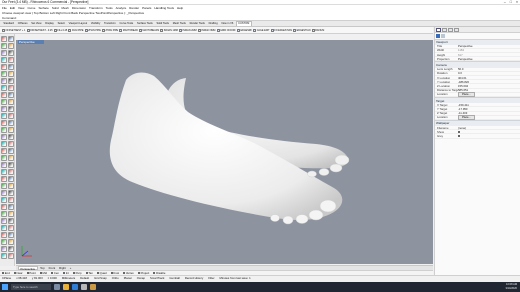 This screenshot has height=292, width=520. Describe the element at coordinates (100, 278) in the screenshot. I see `status-item: Grid Snap` at that location.